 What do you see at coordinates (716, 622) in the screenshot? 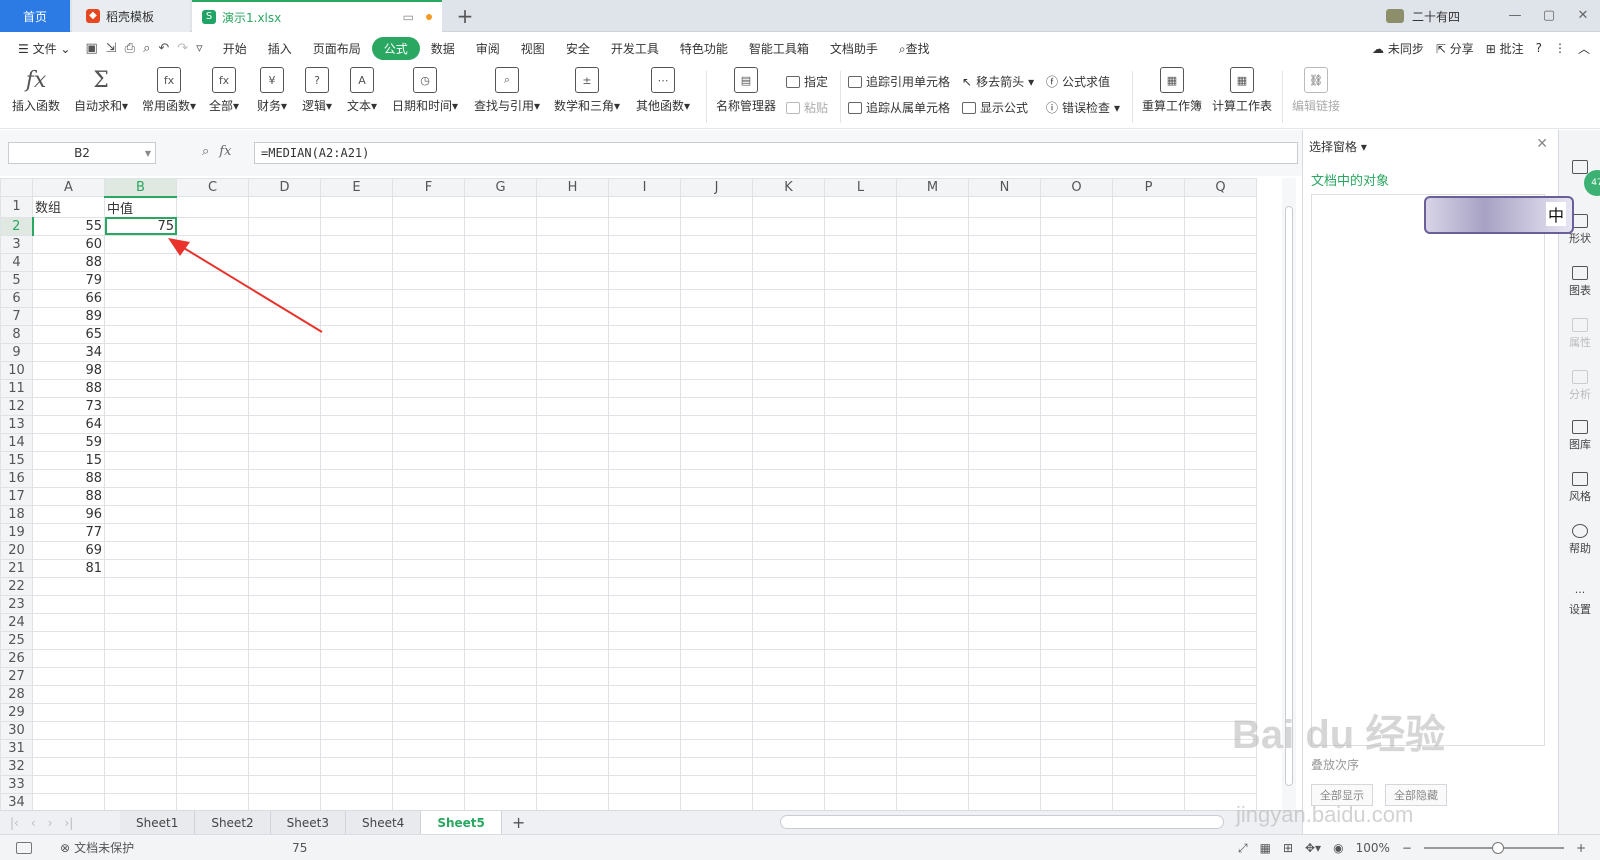
I see `cell-J24` at bounding box center [716, 622].